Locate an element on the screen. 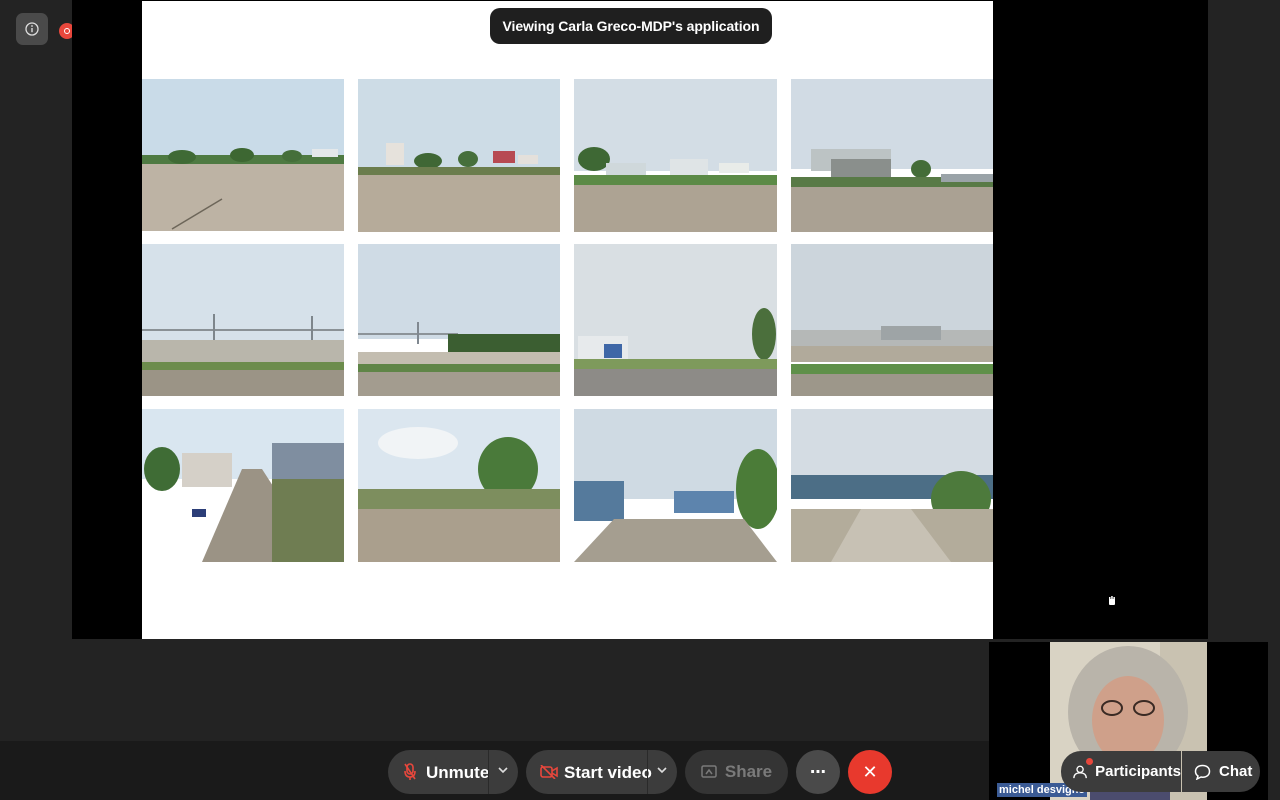  unmute-button: Unmute is located at coordinates (453, 772).